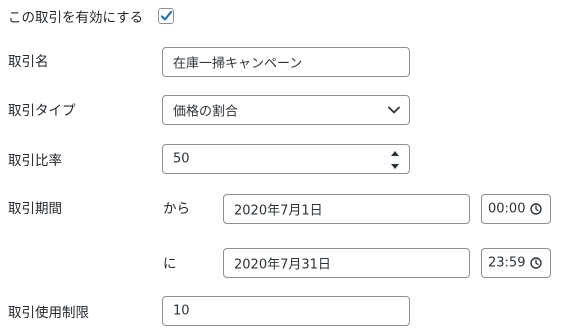 Image resolution: width=579 pixels, height=332 pixels. I want to click on to-time-input: 23:59, so click(516, 263).